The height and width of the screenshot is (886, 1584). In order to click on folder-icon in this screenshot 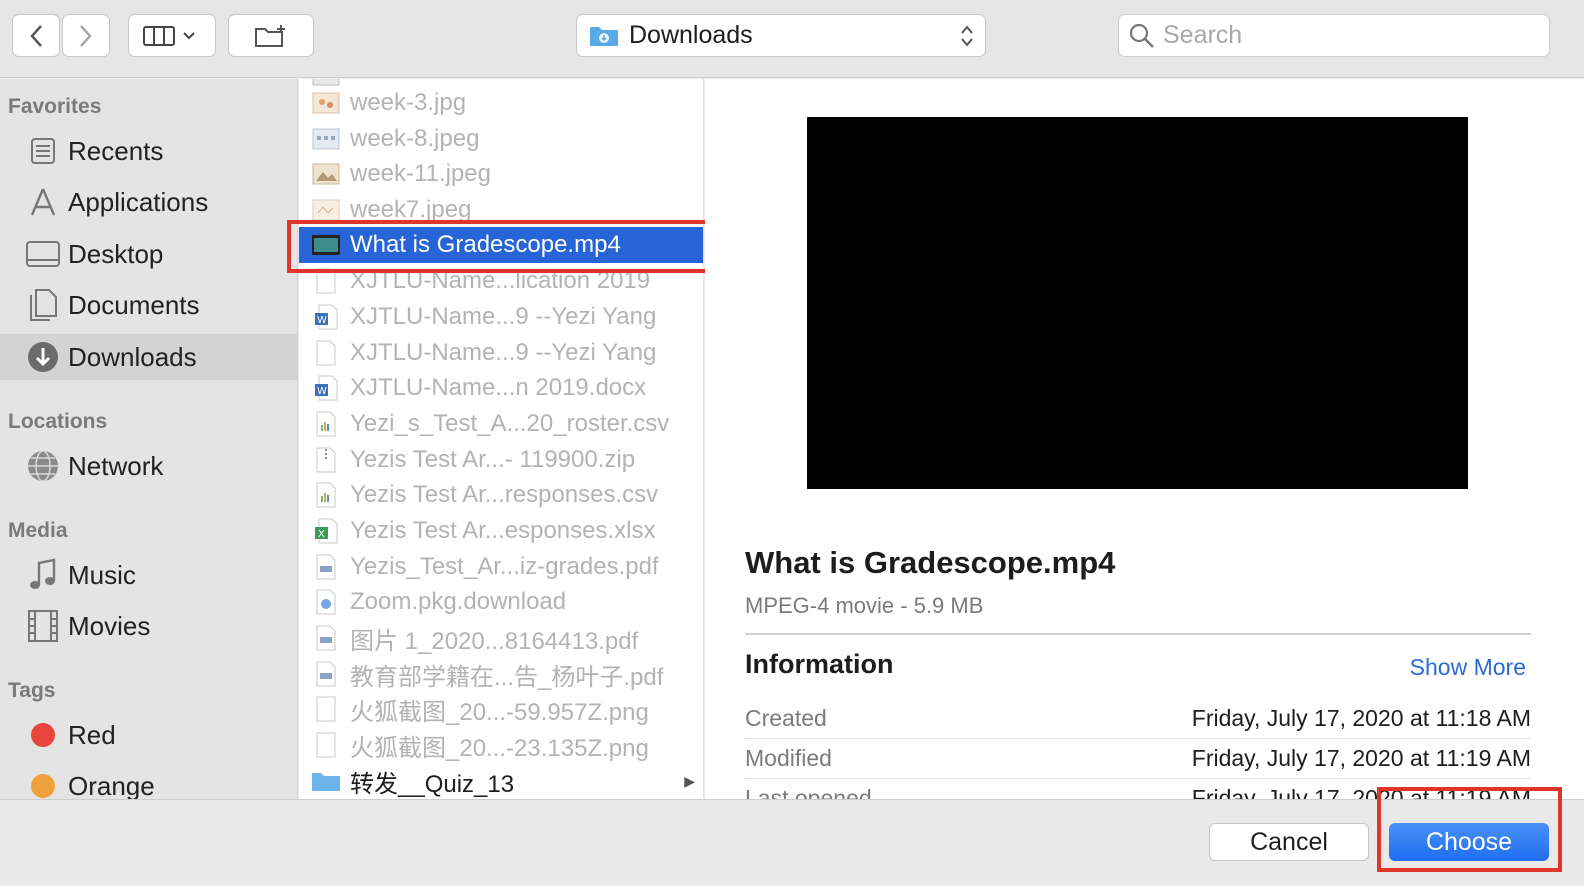, I will do `click(326, 781)`.